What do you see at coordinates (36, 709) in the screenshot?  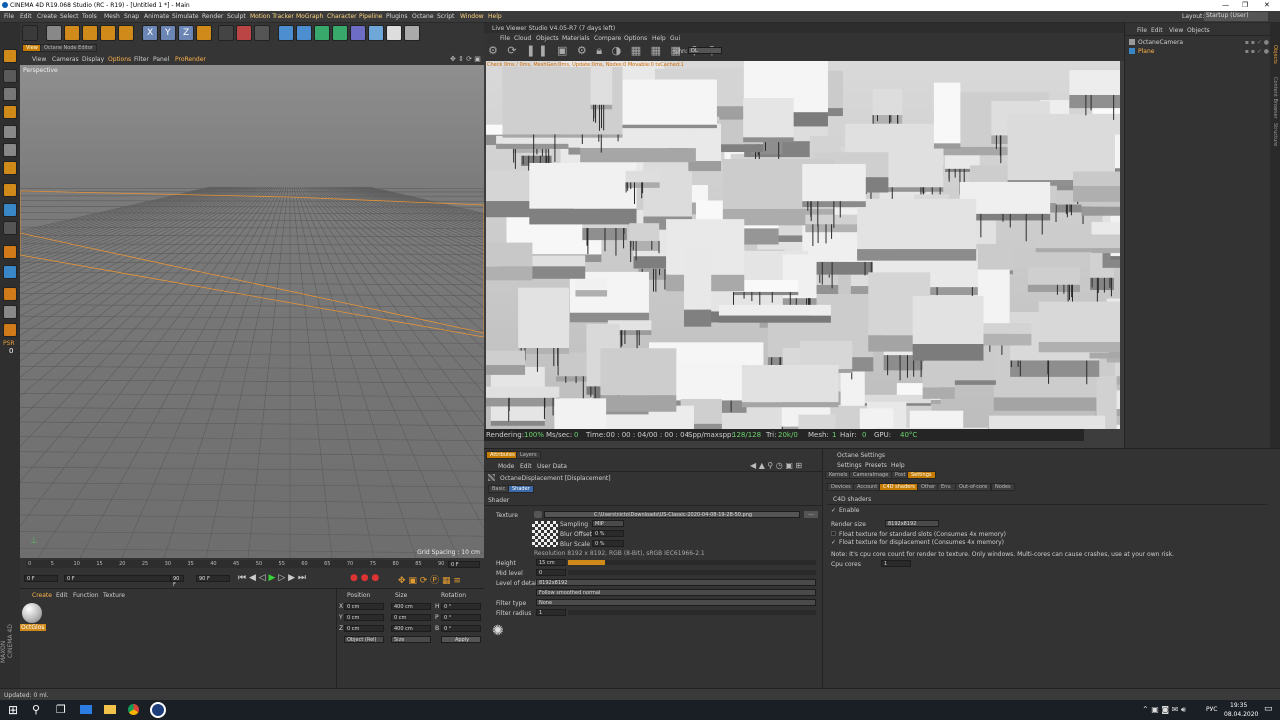 I see `search-icon: ⚲` at bounding box center [36, 709].